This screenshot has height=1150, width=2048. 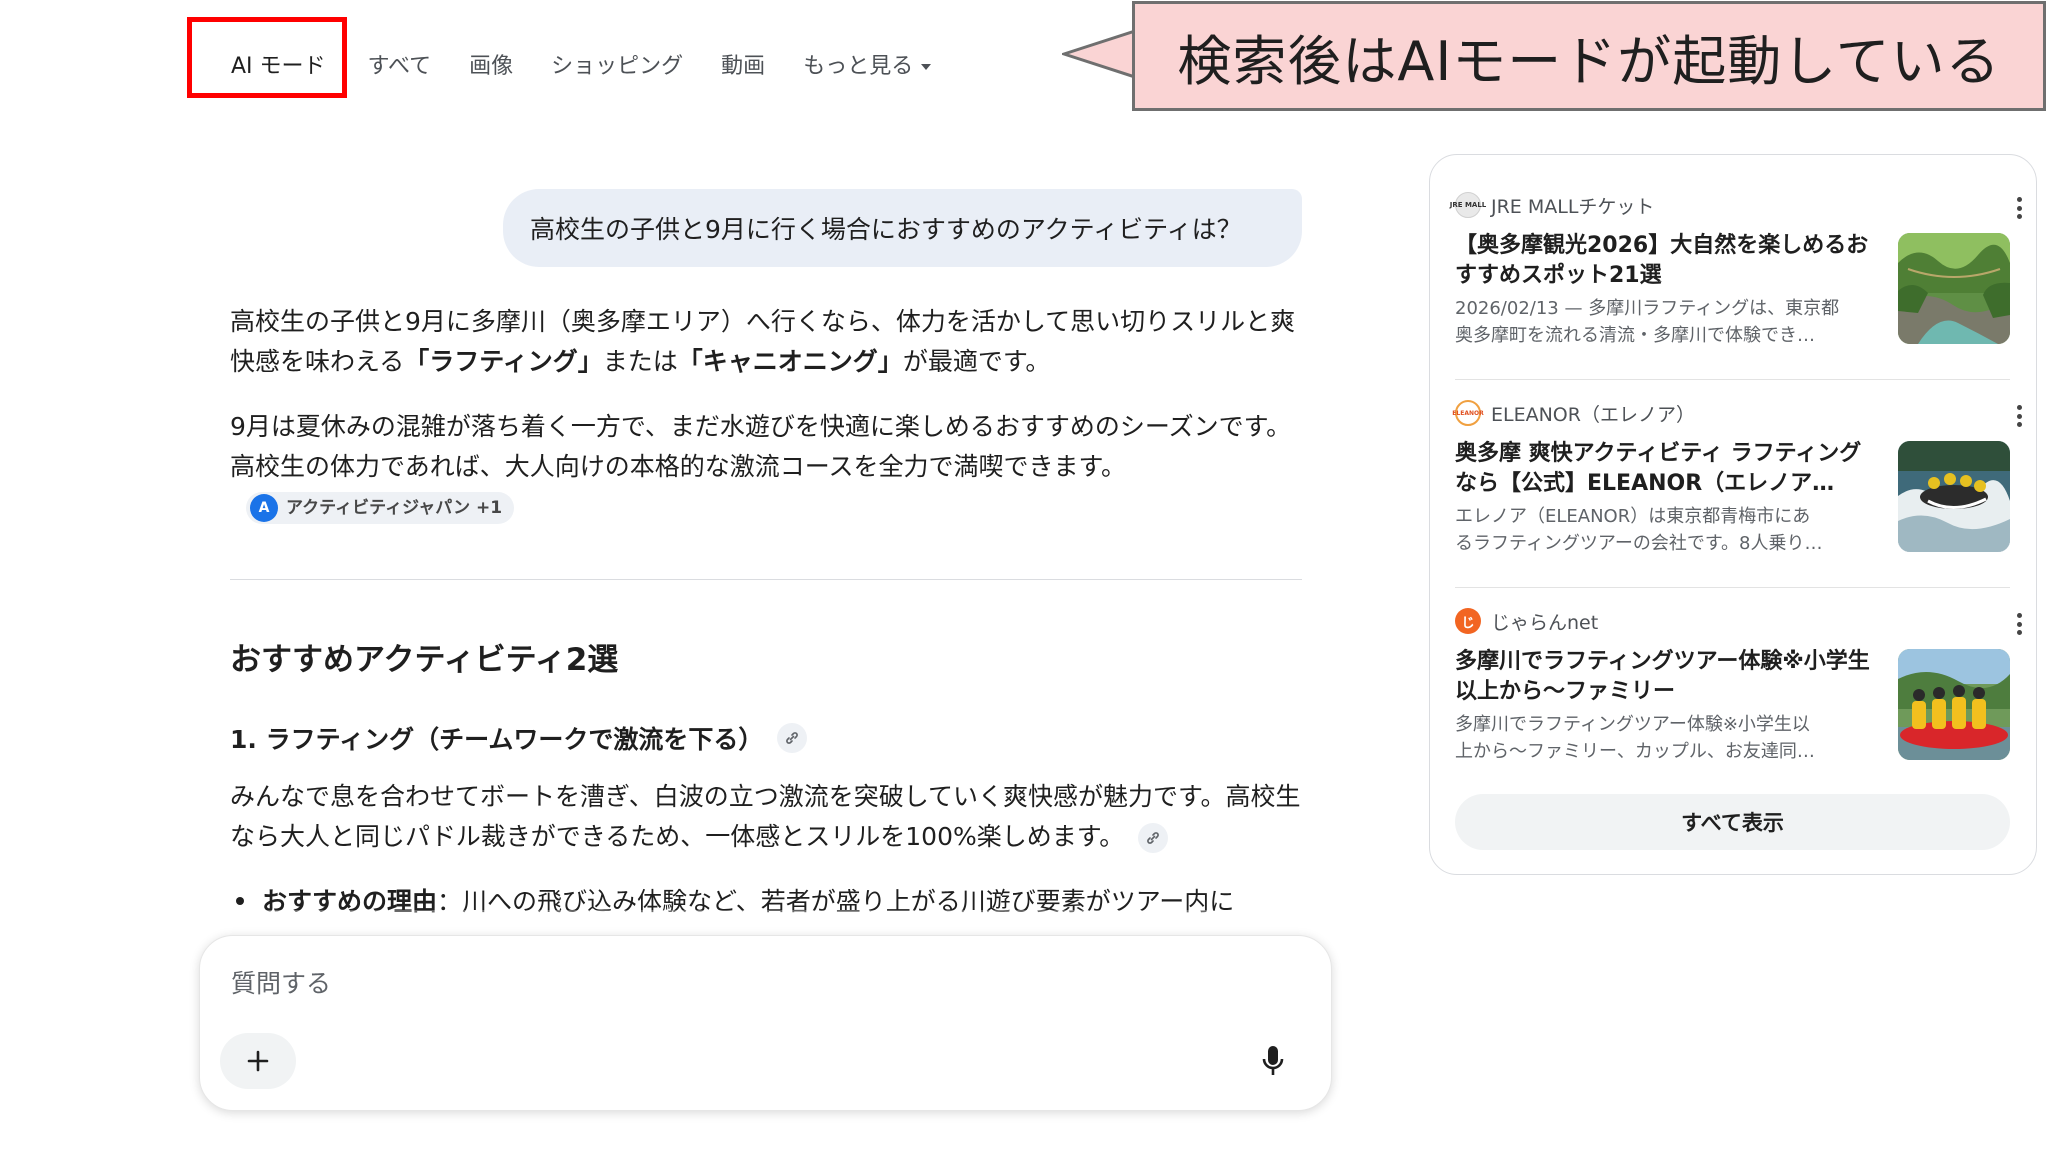 What do you see at coordinates (1545, 622) in the screenshot?
I see `source-site-name: じゃらんnet` at bounding box center [1545, 622].